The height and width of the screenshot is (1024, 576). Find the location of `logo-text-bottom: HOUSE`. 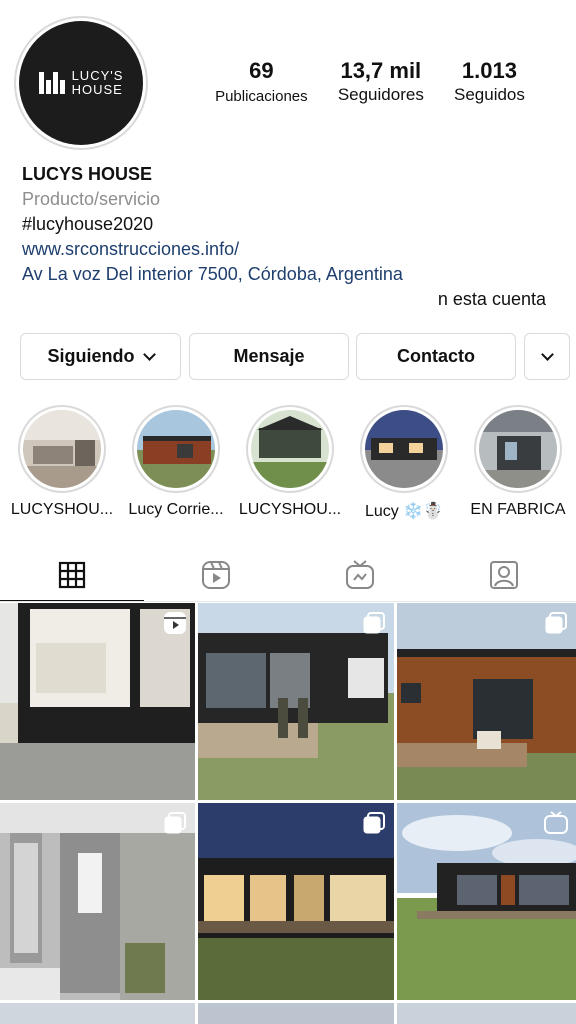

logo-text-bottom: HOUSE is located at coordinates (97, 89).